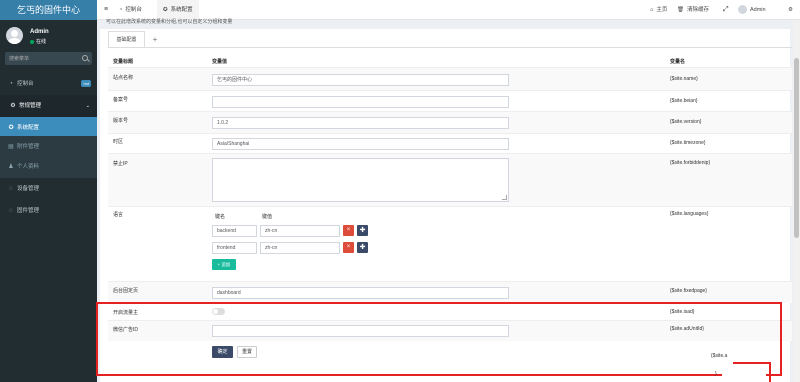 The height and width of the screenshot is (382, 800). Describe the element at coordinates (662, 10) in the screenshot. I see `home-label: 主页` at that location.